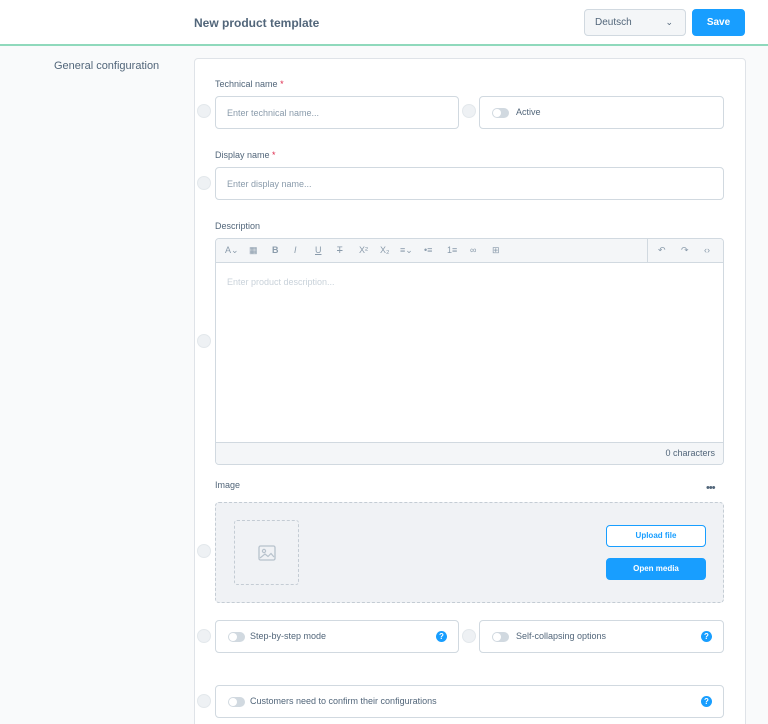  Describe the element at coordinates (469, 552) in the screenshot. I see `image-upload-area: Upload file Open media` at that location.